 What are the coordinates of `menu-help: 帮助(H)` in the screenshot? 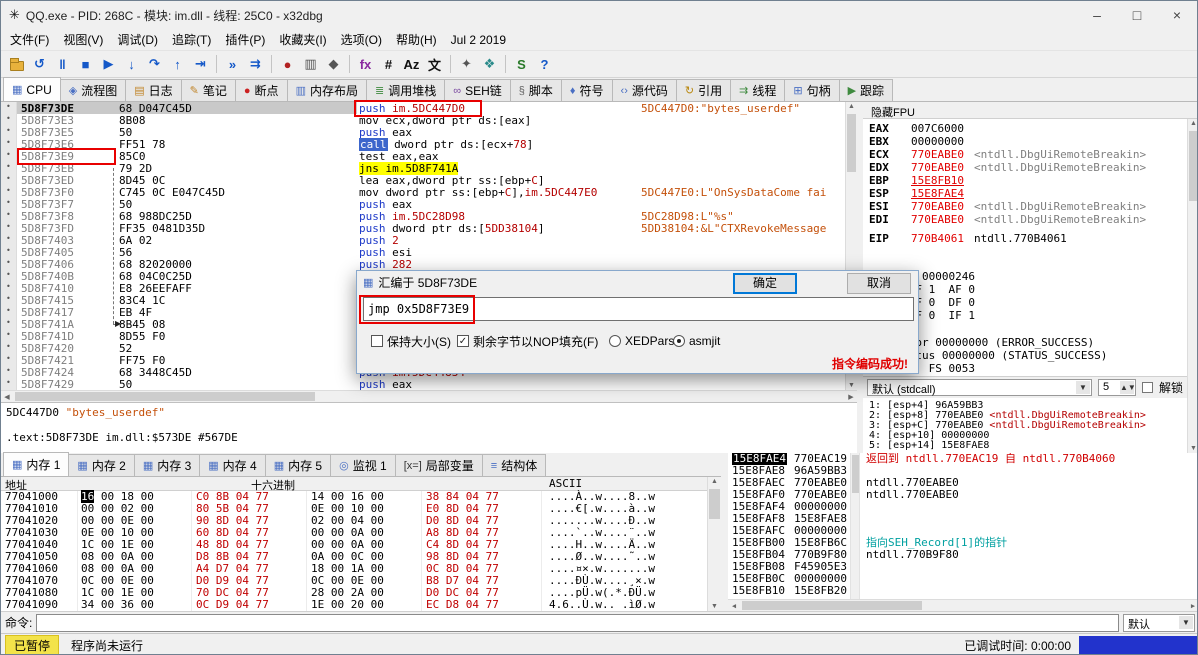 It's located at (416, 39).